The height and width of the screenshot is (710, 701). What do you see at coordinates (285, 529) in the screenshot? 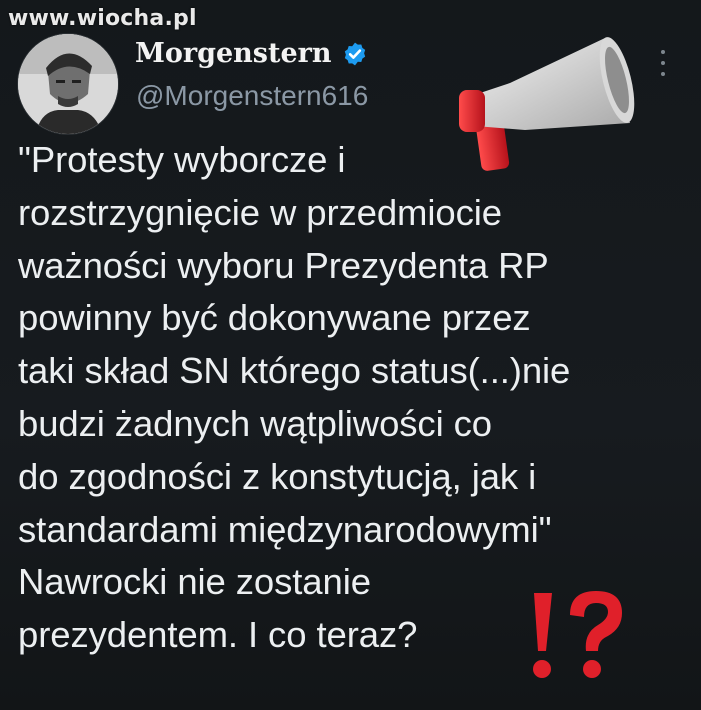
I see `tweet-line: standardami międzynarodowymi"` at bounding box center [285, 529].